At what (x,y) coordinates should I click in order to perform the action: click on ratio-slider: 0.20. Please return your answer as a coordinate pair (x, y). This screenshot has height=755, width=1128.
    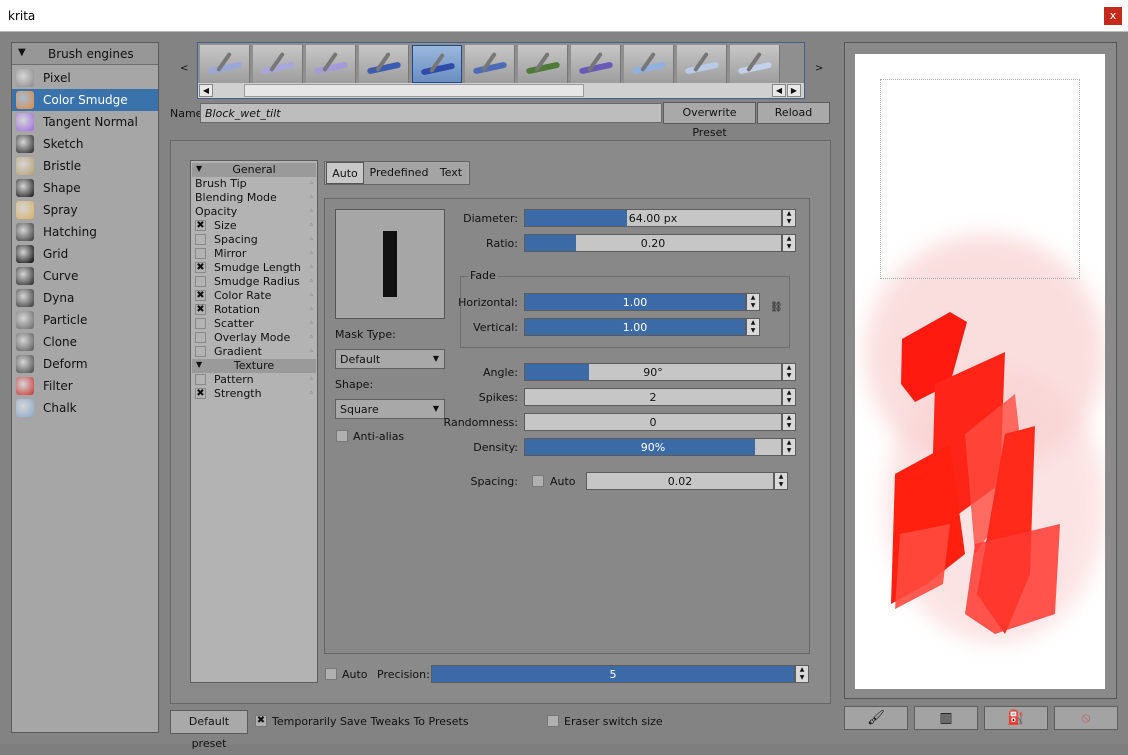
    Looking at the image, I should click on (653, 243).